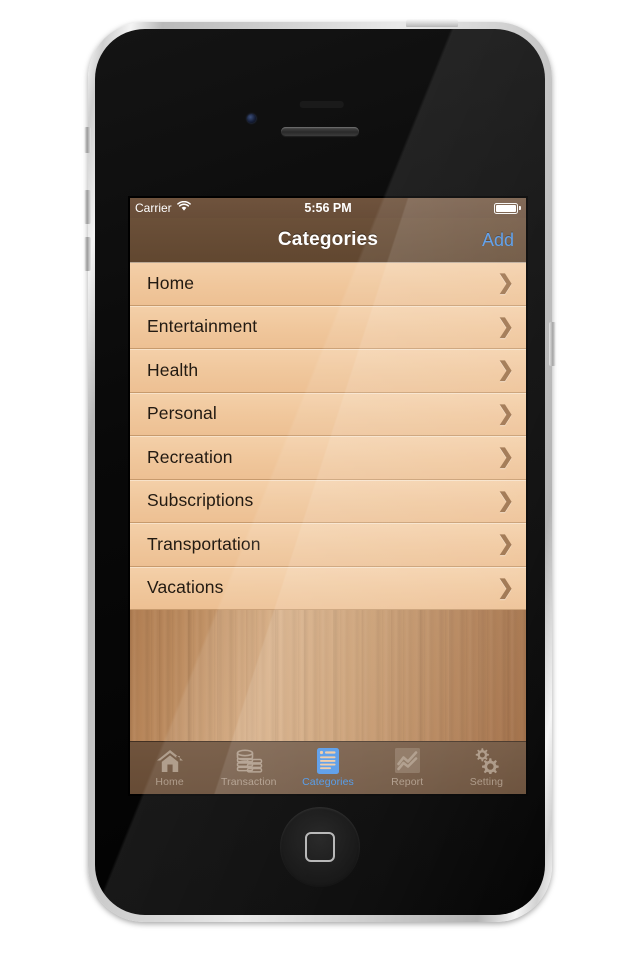  I want to click on home-button, so click(320, 847).